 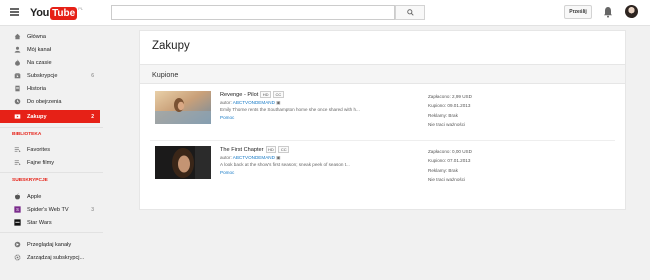 I want to click on section-title: Kupione, so click(x=165, y=74).